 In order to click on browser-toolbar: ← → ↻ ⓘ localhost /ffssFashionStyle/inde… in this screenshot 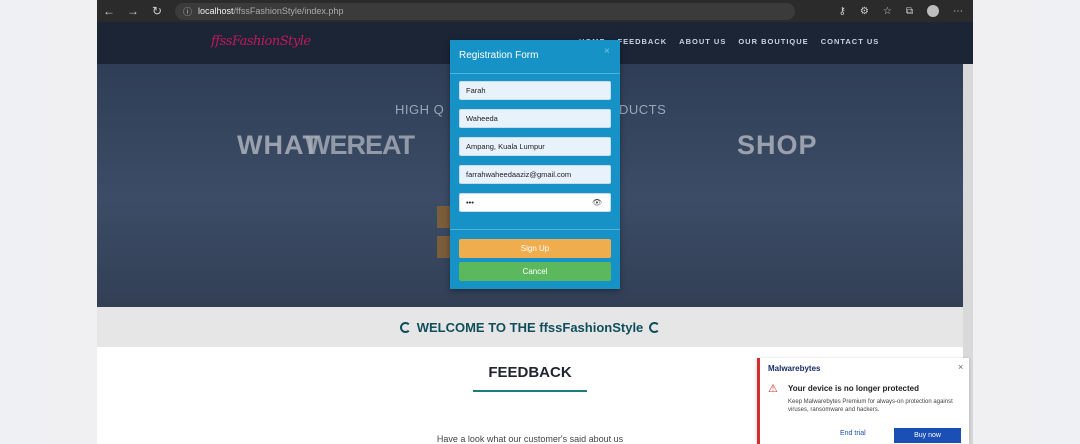, I will do `click(535, 11)`.